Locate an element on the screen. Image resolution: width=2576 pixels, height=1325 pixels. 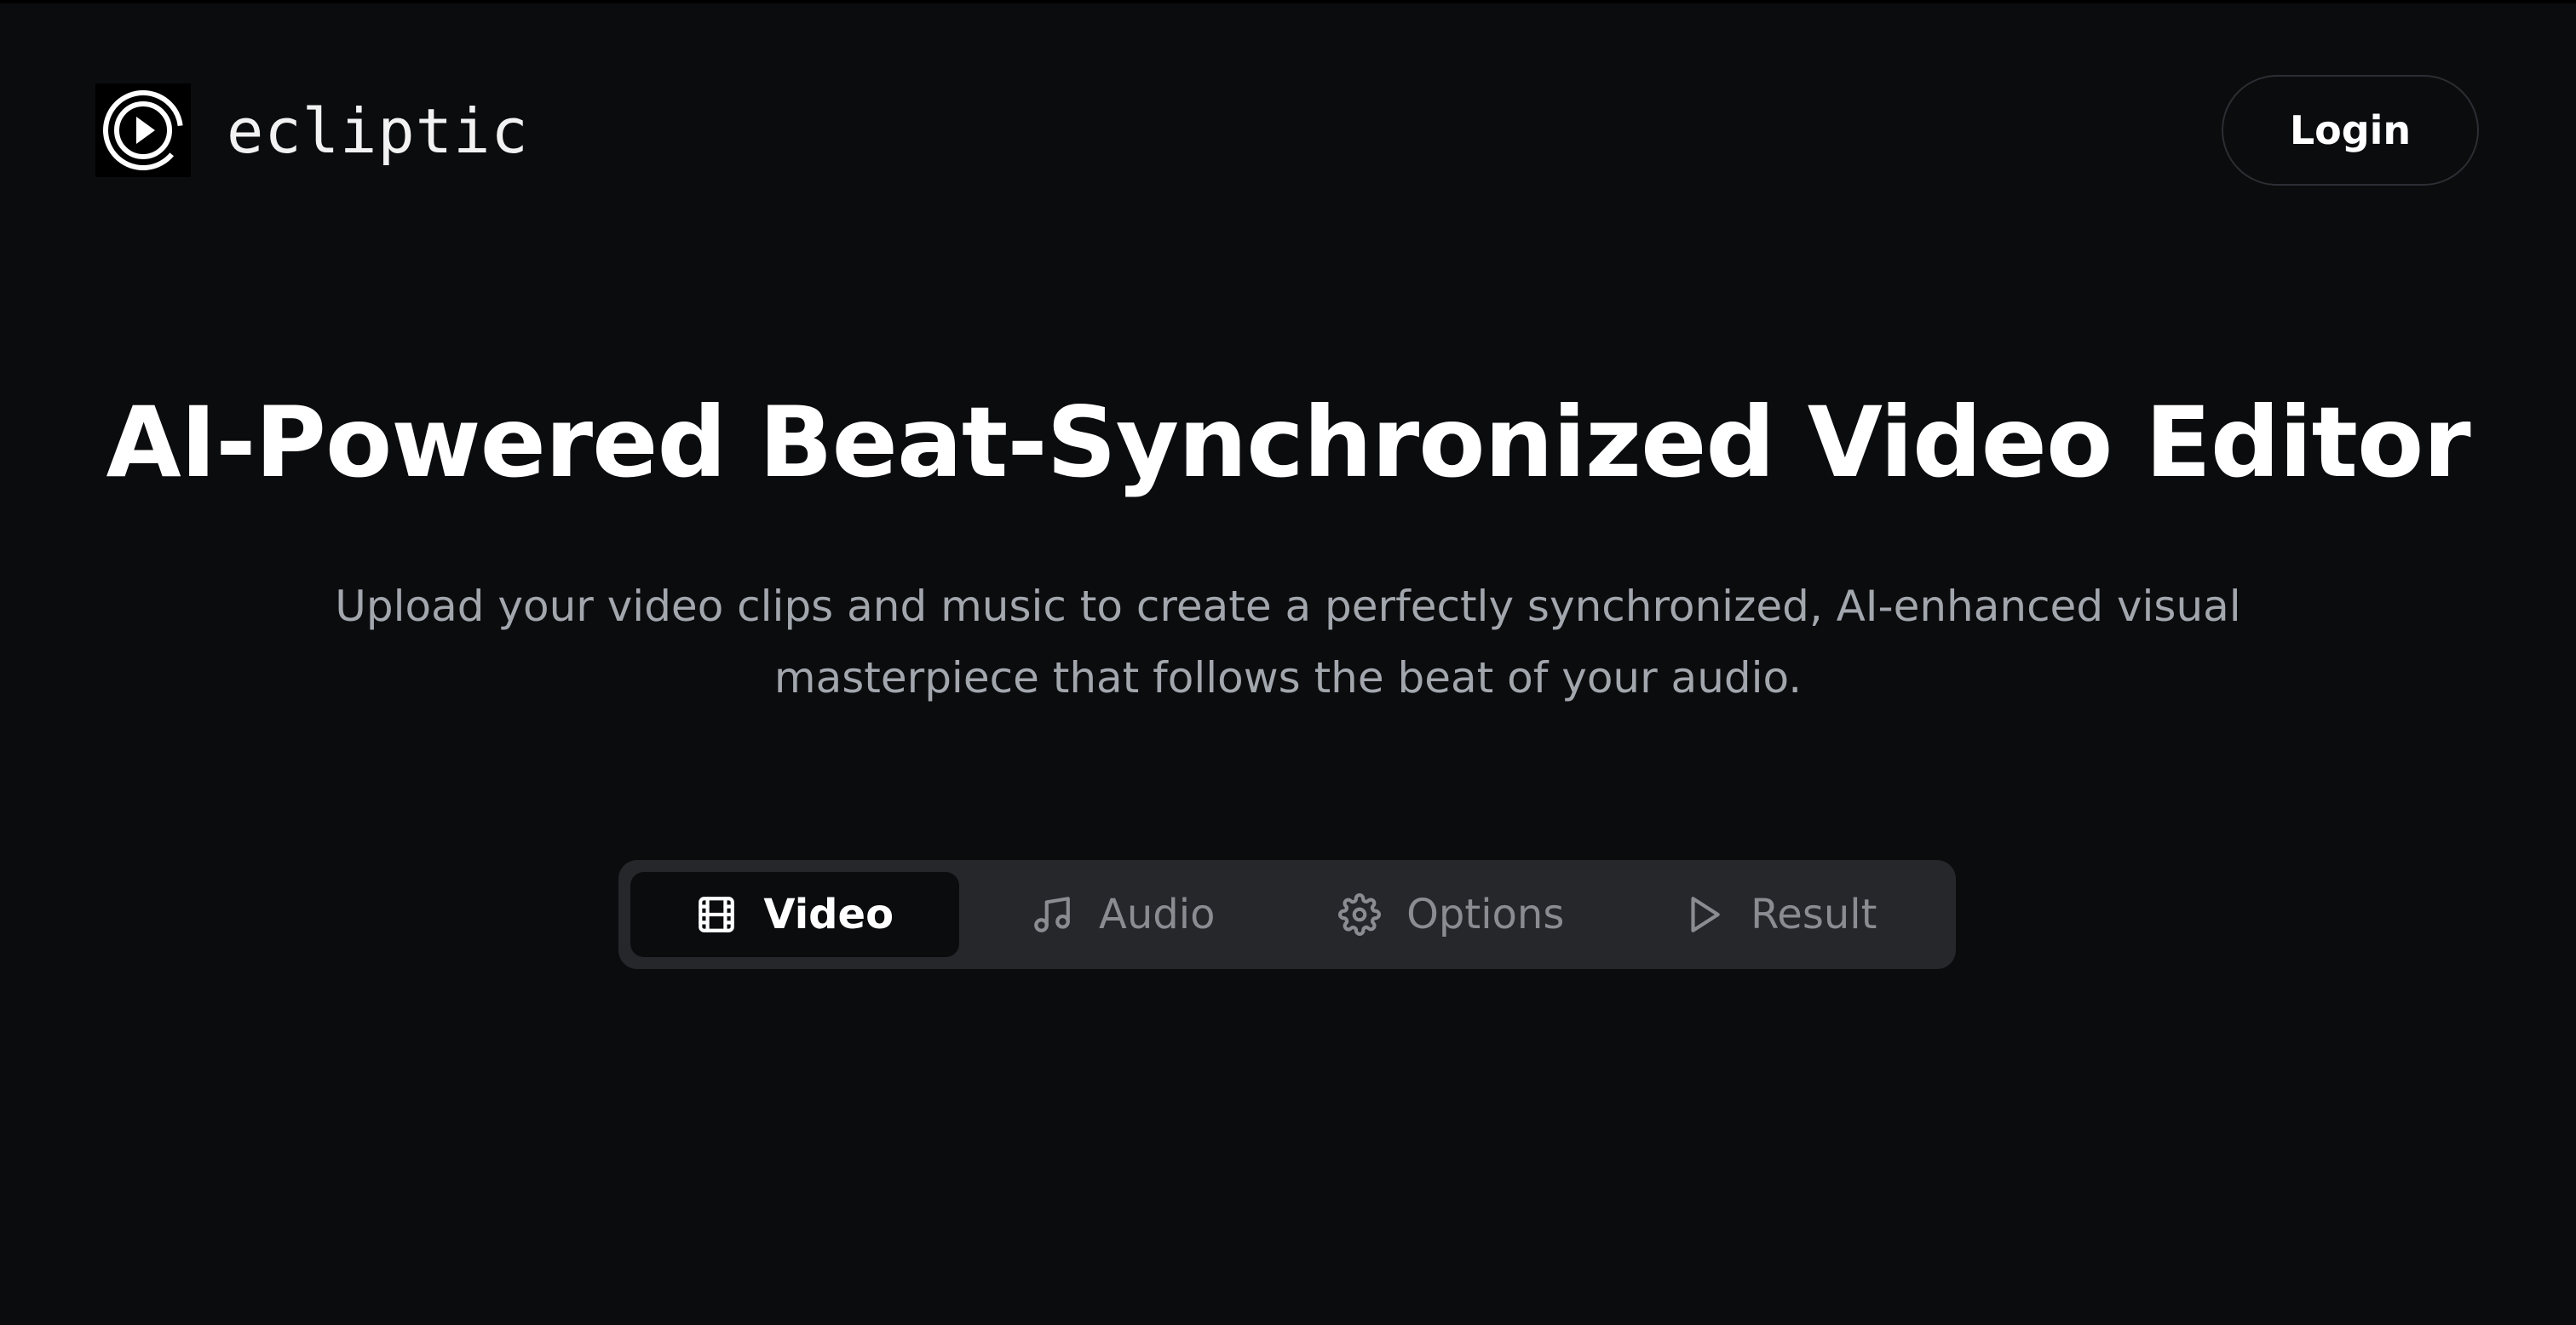
play-circle-icon is located at coordinates (143, 130).